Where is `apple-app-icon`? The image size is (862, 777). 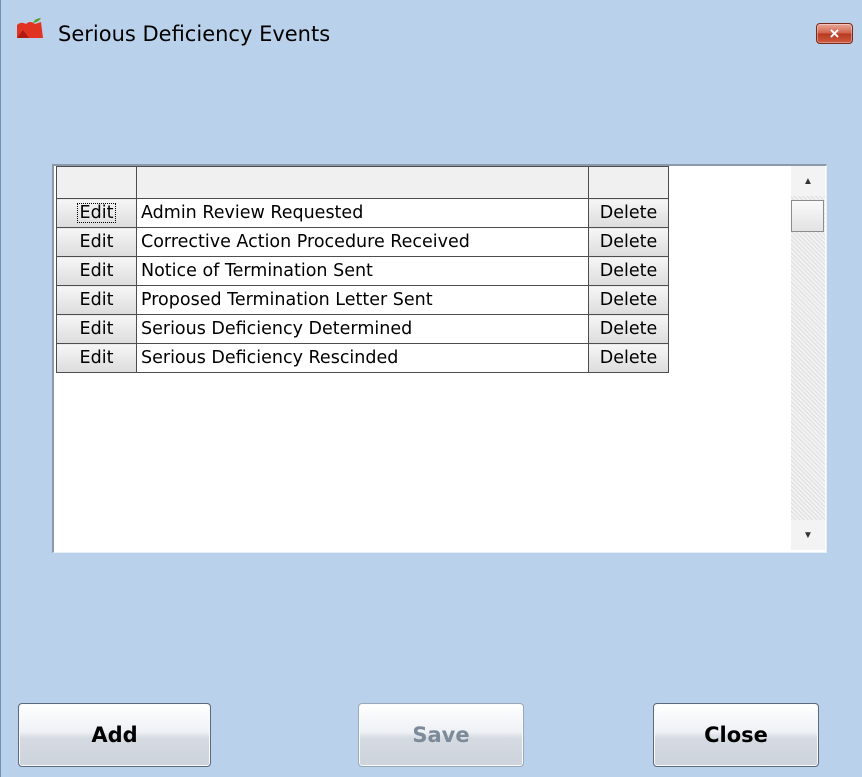 apple-app-icon is located at coordinates (30, 28).